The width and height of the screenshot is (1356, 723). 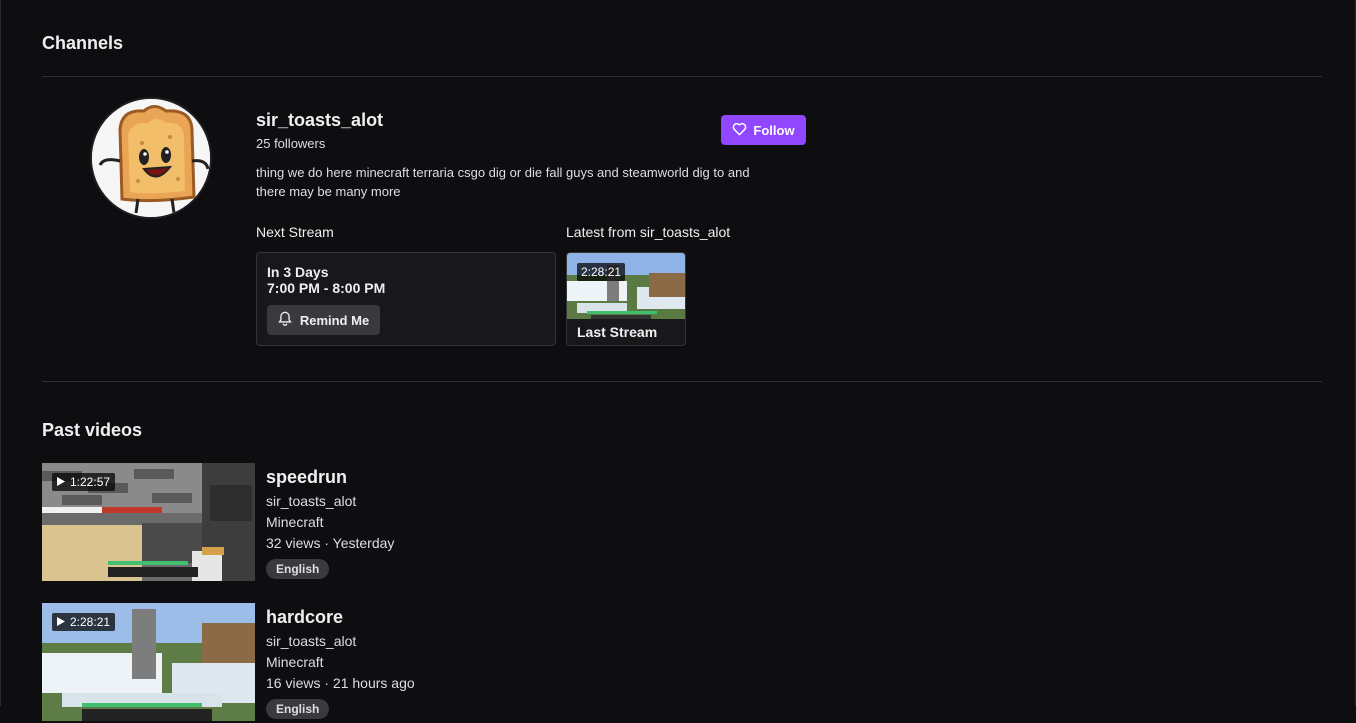 I want to click on video-title: speedrun, so click(x=306, y=477).